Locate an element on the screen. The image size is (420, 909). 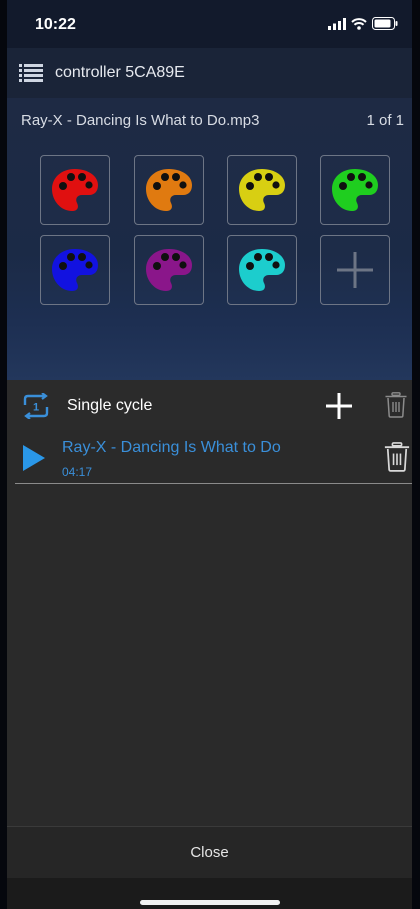
cycle-mode-label: Single cycle is located at coordinates (110, 405).